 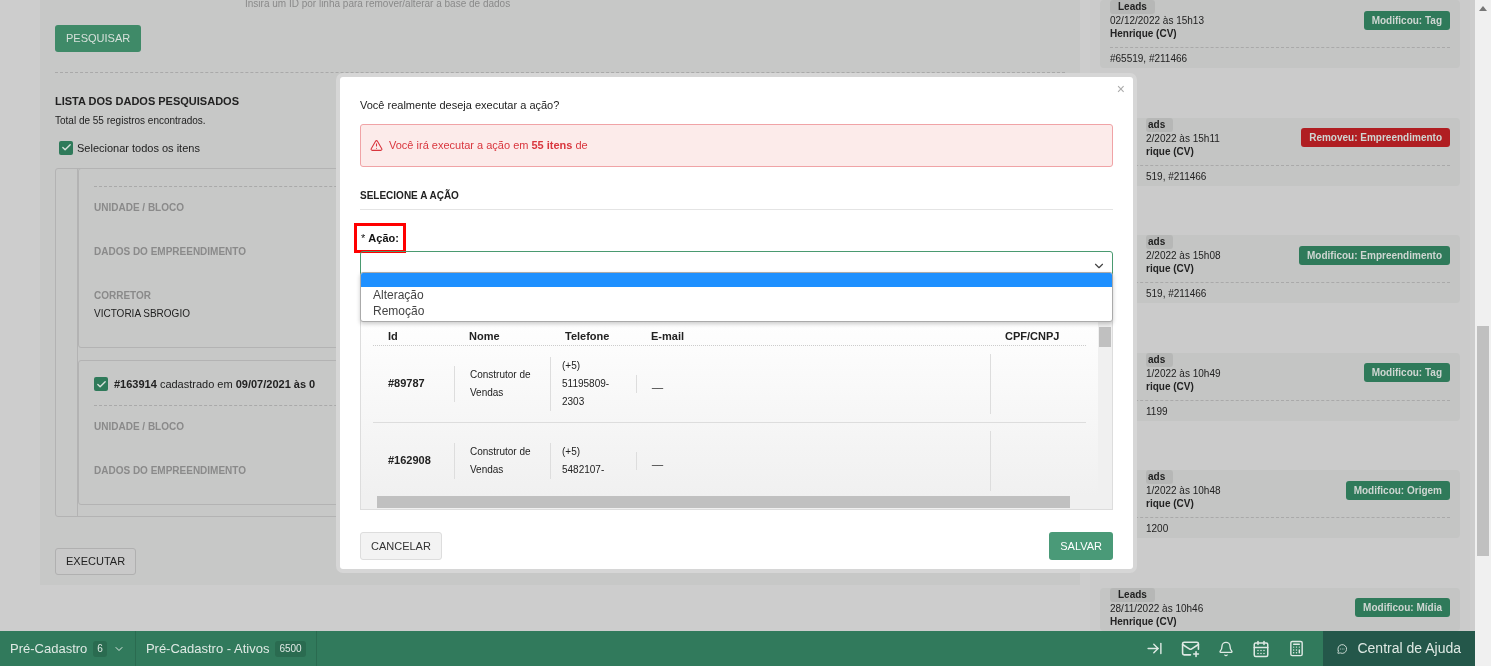 I want to click on table-cell-text: #162908, so click(x=409, y=461).